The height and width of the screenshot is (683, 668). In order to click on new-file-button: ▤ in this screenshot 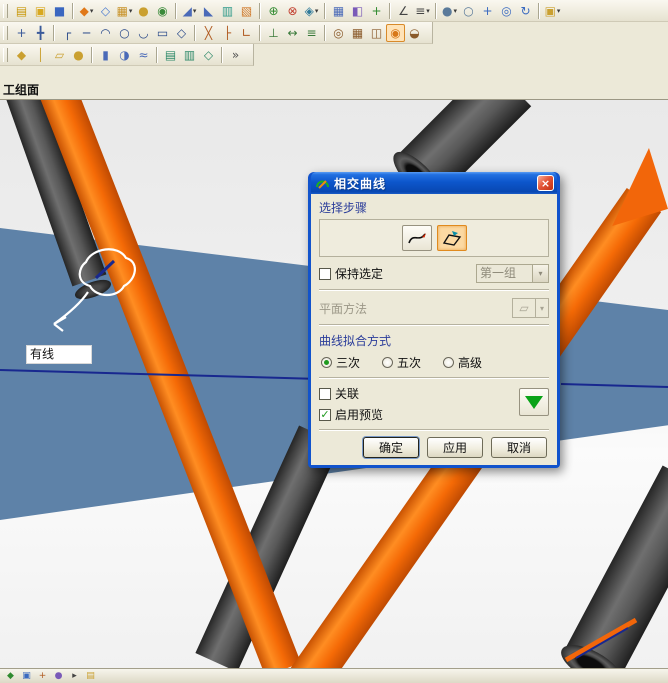, I will do `click(21, 11)`.